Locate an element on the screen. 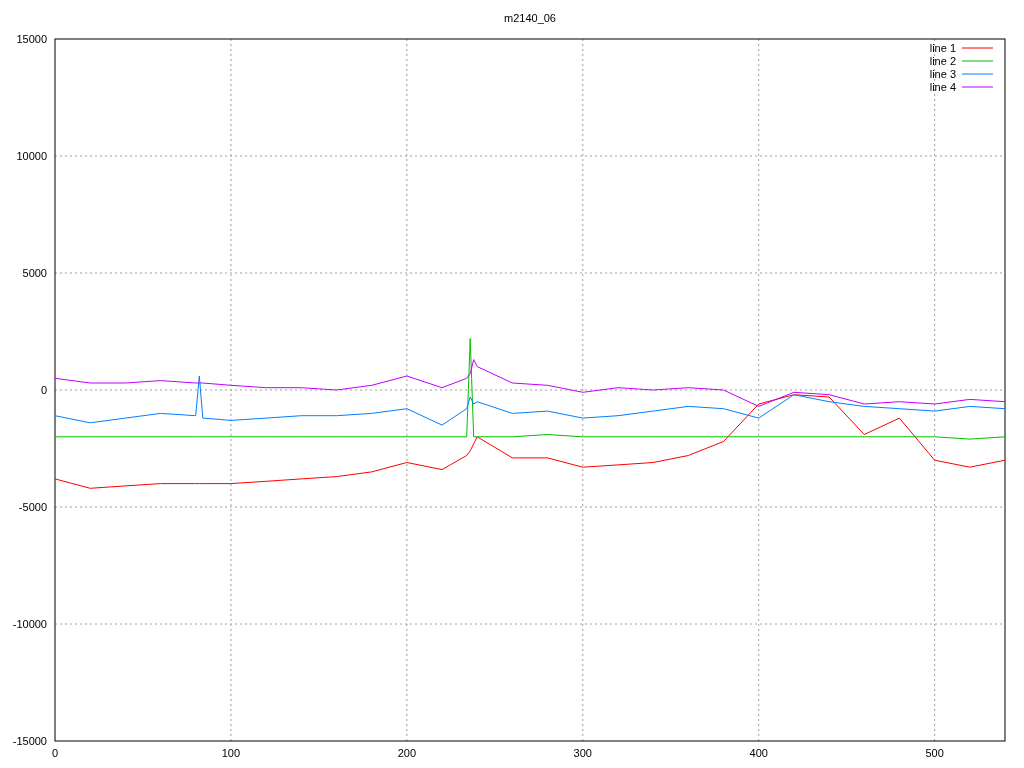  x-tick-label: 300 is located at coordinates (582, 753).